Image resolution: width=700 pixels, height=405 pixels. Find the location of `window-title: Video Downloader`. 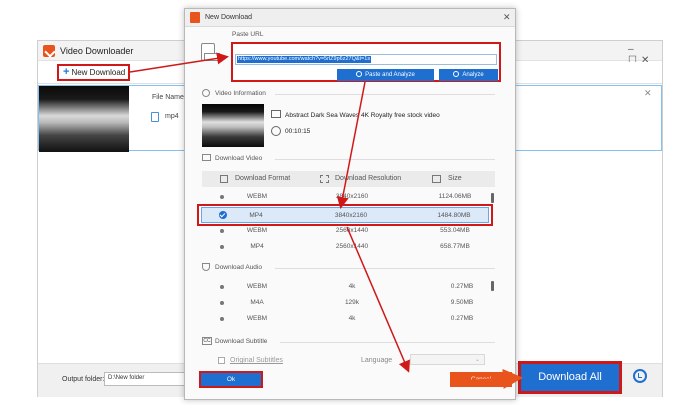

window-title: Video Downloader is located at coordinates (97, 51).